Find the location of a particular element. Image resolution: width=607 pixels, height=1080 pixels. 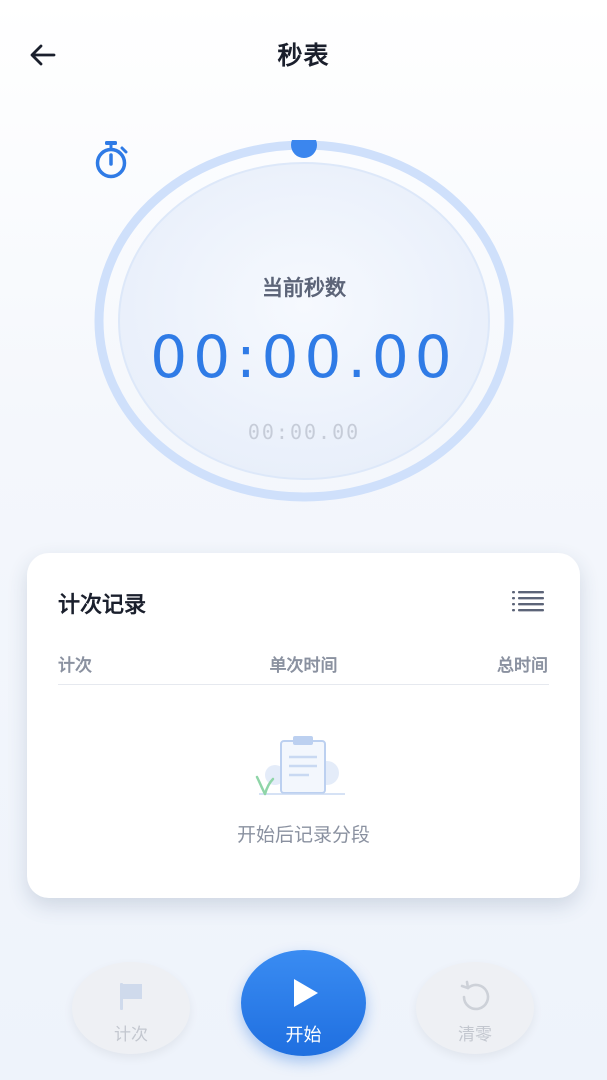

empty-state-text: 开始后记录分段 is located at coordinates (303, 835).